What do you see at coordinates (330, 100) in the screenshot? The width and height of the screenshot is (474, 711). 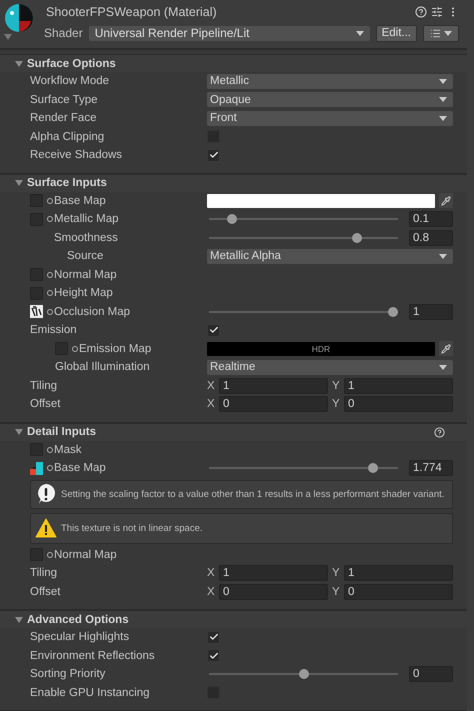 I see `dropdown: Opaque` at bounding box center [330, 100].